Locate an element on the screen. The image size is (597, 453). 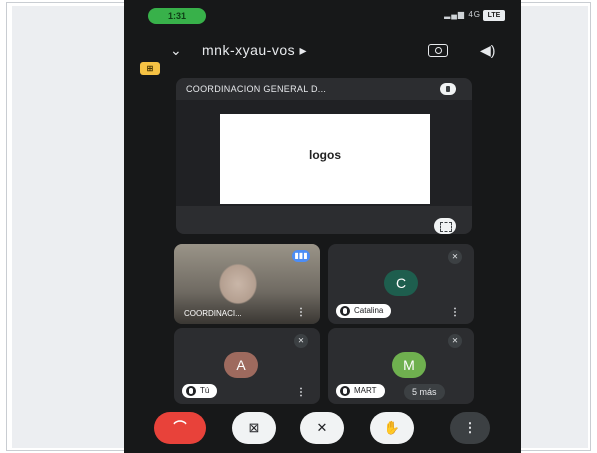
meeting-code-label: mnk-xyau-vos is located at coordinates (249, 50).